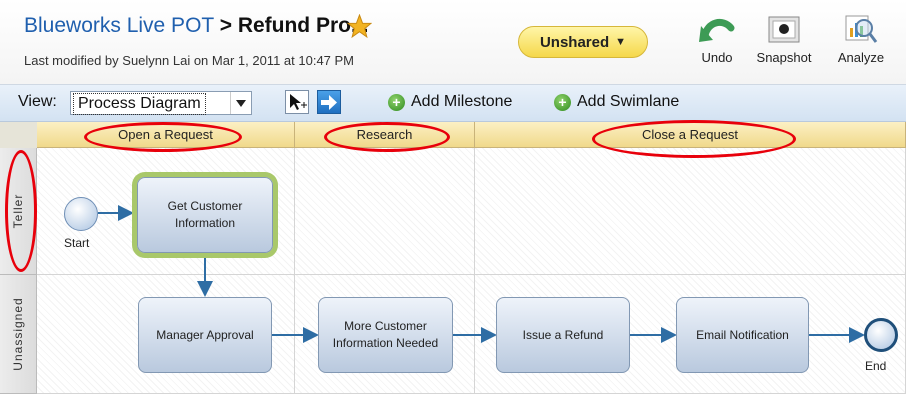 This screenshot has width=906, height=394. Describe the element at coordinates (77, 243) in the screenshot. I see `start-event-label: Start` at that location.